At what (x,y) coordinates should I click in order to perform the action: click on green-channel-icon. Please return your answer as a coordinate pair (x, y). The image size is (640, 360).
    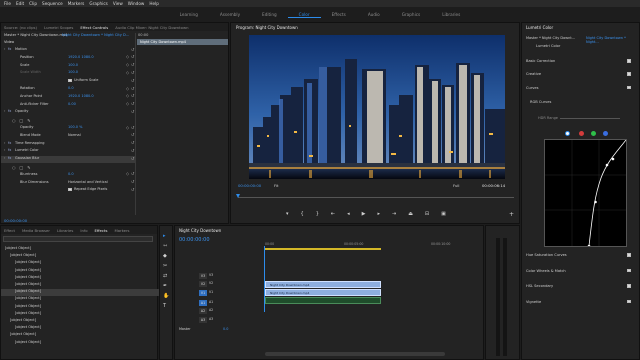
    Looking at the image, I should click on (593, 133).